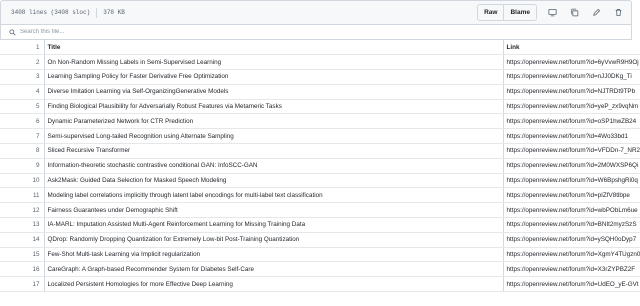  Describe the element at coordinates (114, 12) in the screenshot. I see `file-size: 378 KB` at that location.